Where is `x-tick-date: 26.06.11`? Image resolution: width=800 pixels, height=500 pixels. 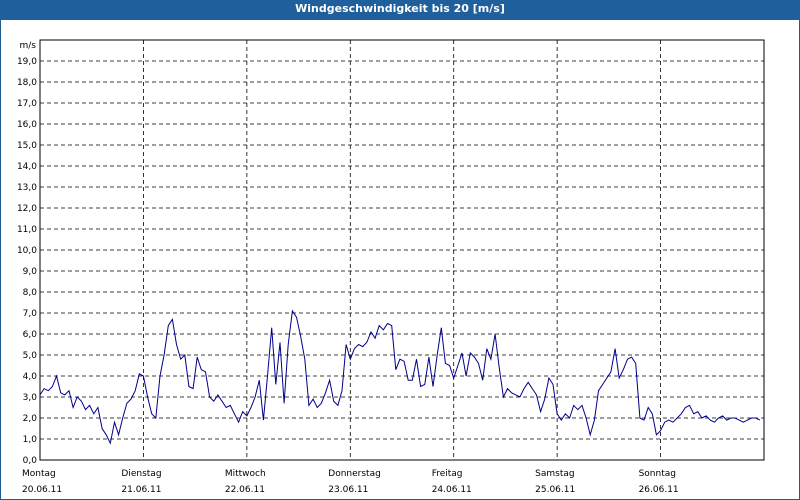
x-tick-date: 26.06.11 is located at coordinates (659, 490).